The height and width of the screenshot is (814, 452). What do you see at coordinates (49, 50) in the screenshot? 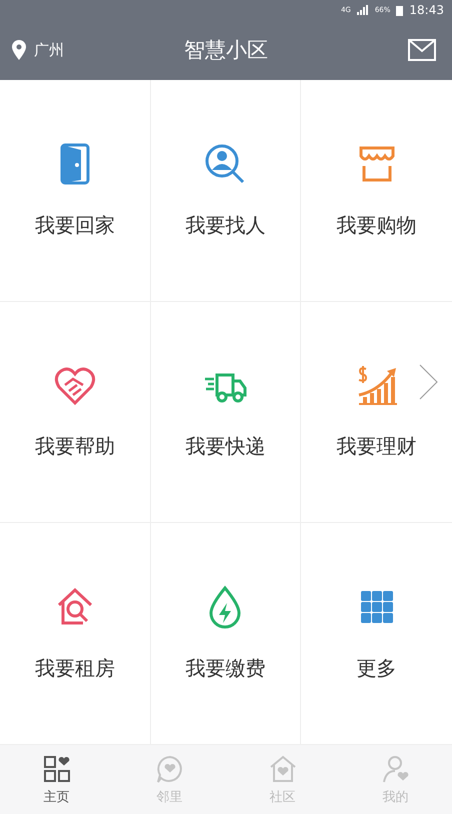
I see `city-label: 广州` at bounding box center [49, 50].